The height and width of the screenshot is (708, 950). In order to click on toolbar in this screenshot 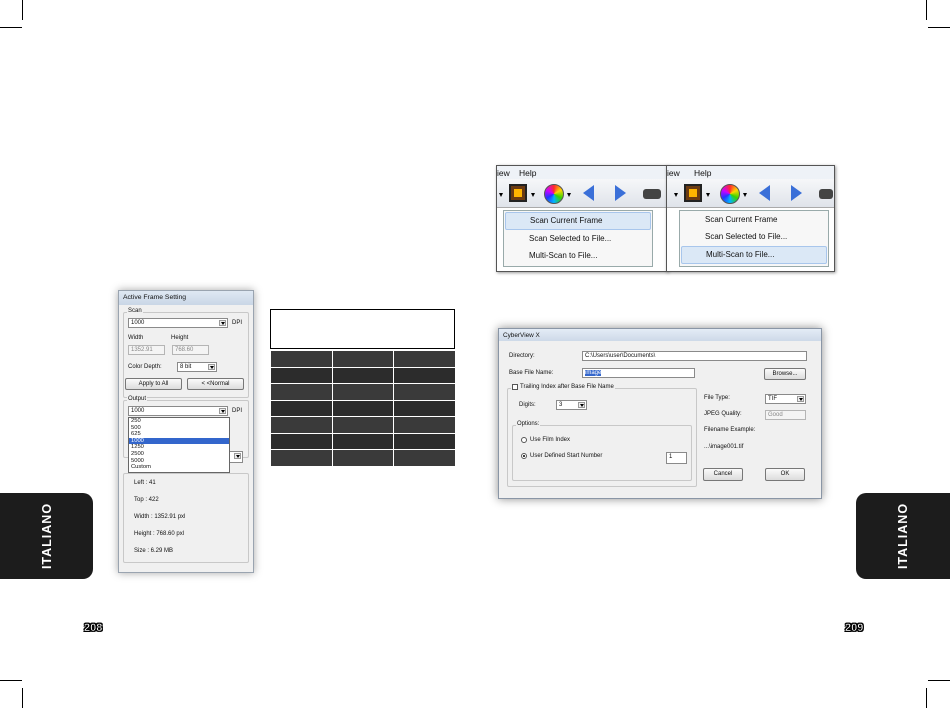, I will do `click(582, 193)`.